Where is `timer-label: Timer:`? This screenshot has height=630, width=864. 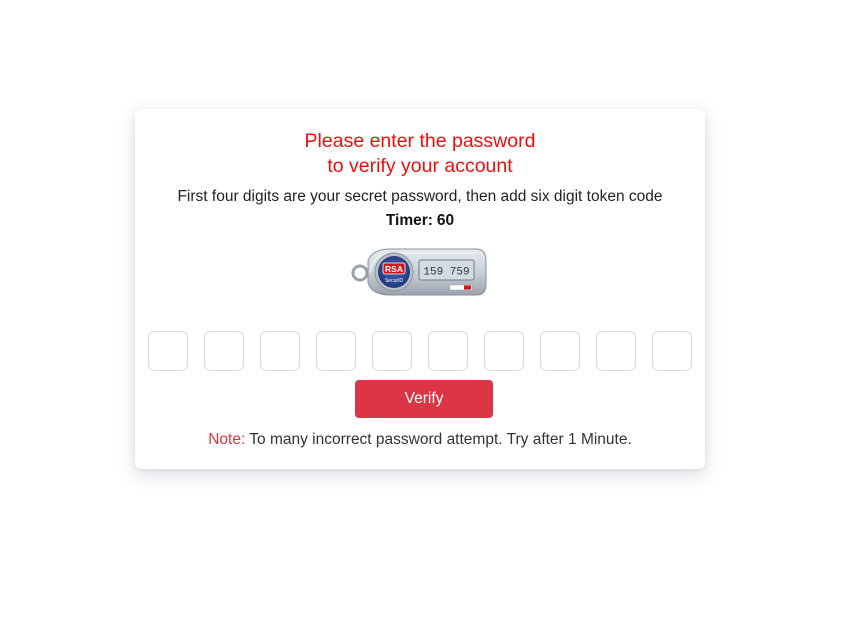 timer-label: Timer: is located at coordinates (409, 220).